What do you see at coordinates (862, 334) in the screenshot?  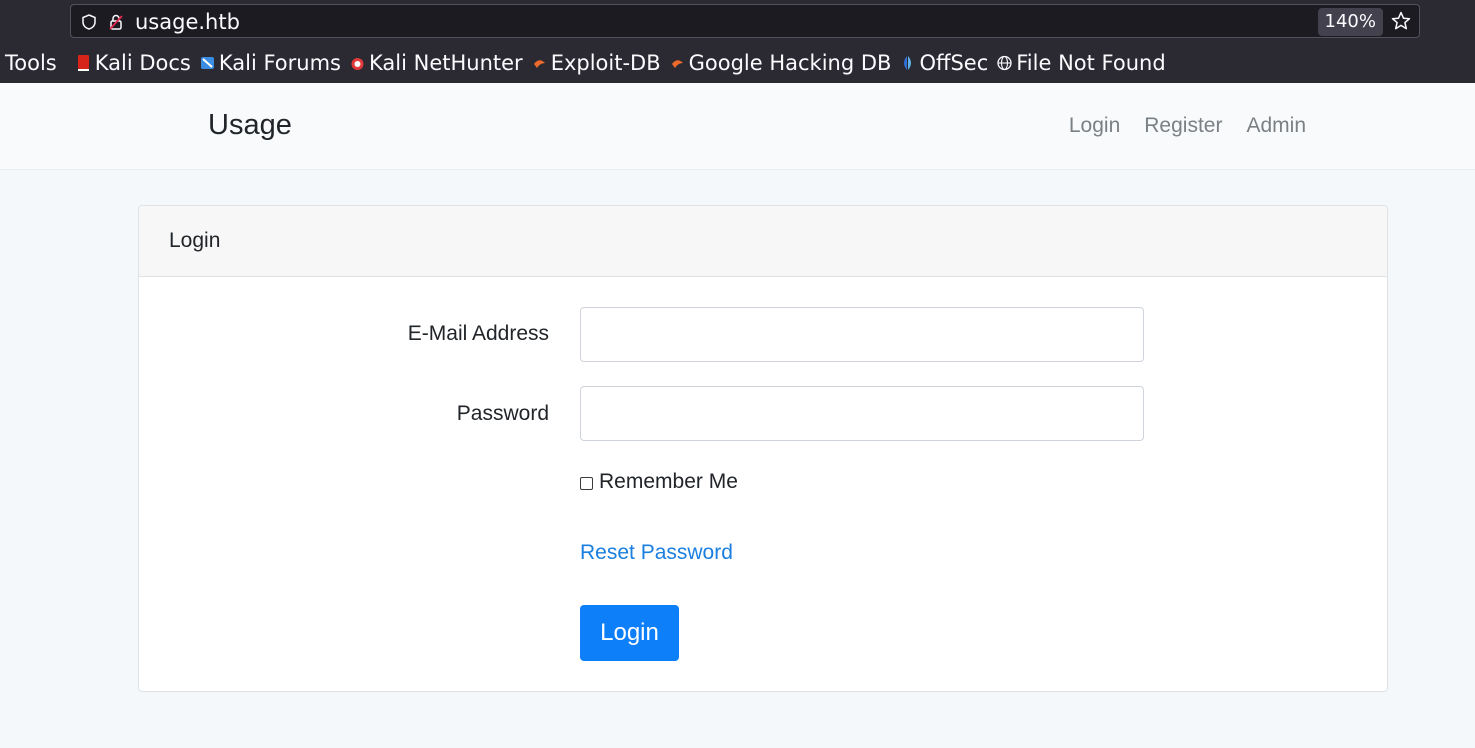 I see `email-field` at bounding box center [862, 334].